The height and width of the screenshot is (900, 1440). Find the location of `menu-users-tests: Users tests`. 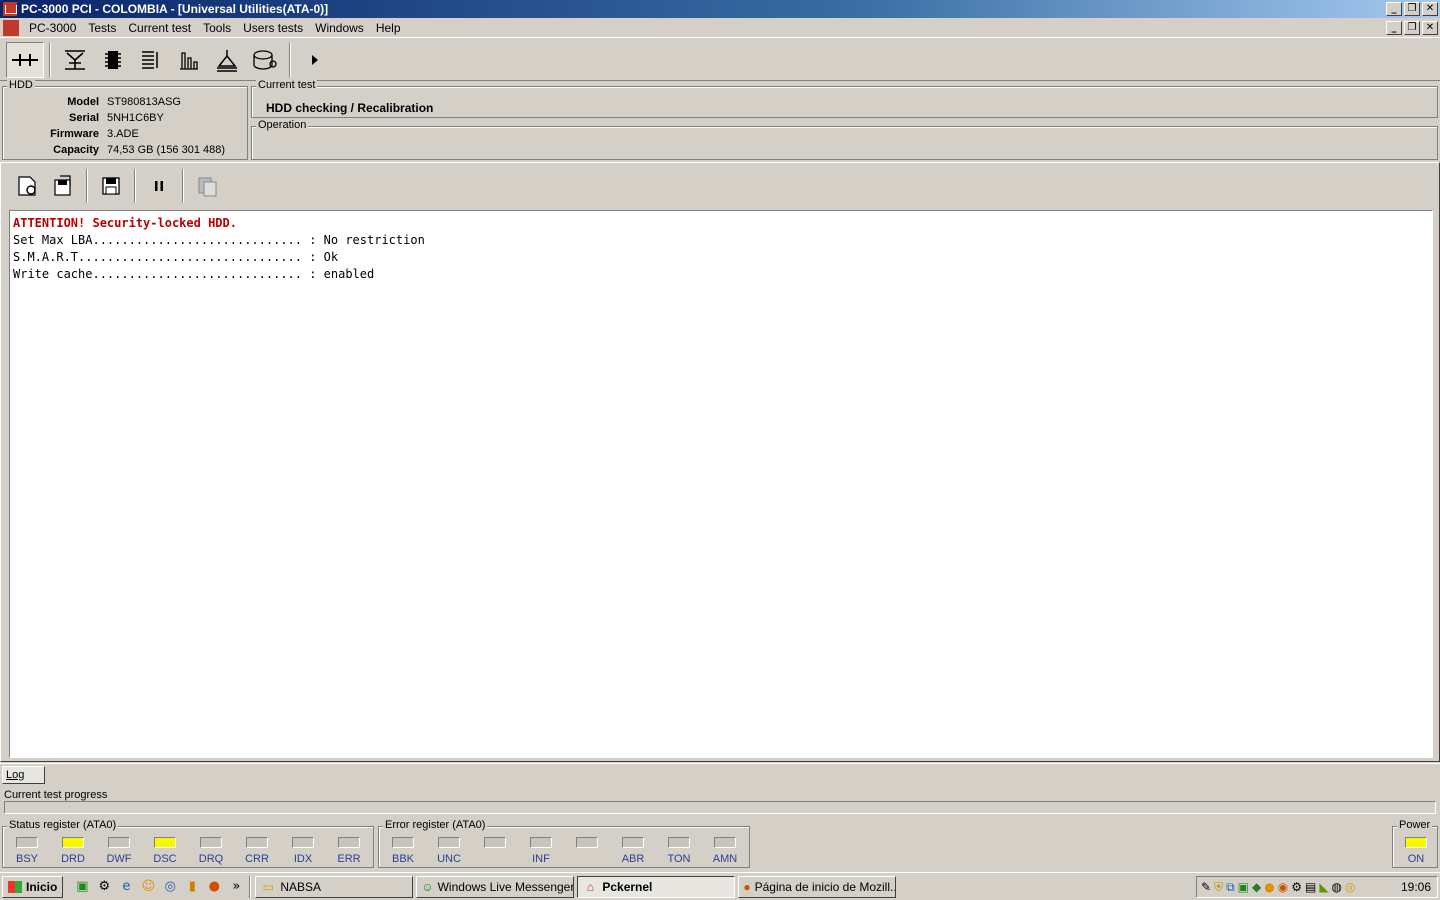

menu-users-tests: Users tests is located at coordinates (273, 28).